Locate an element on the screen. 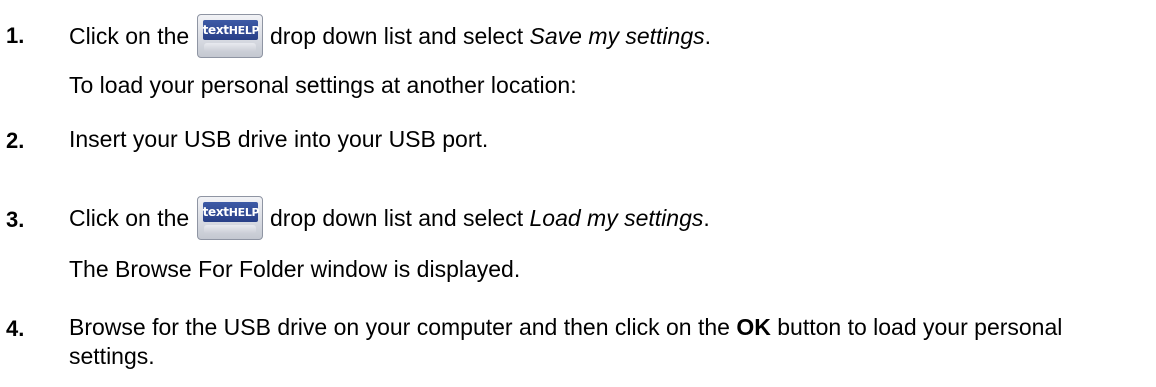 The image size is (1156, 387). step-1-middle: drop down list and select is located at coordinates (396, 36).